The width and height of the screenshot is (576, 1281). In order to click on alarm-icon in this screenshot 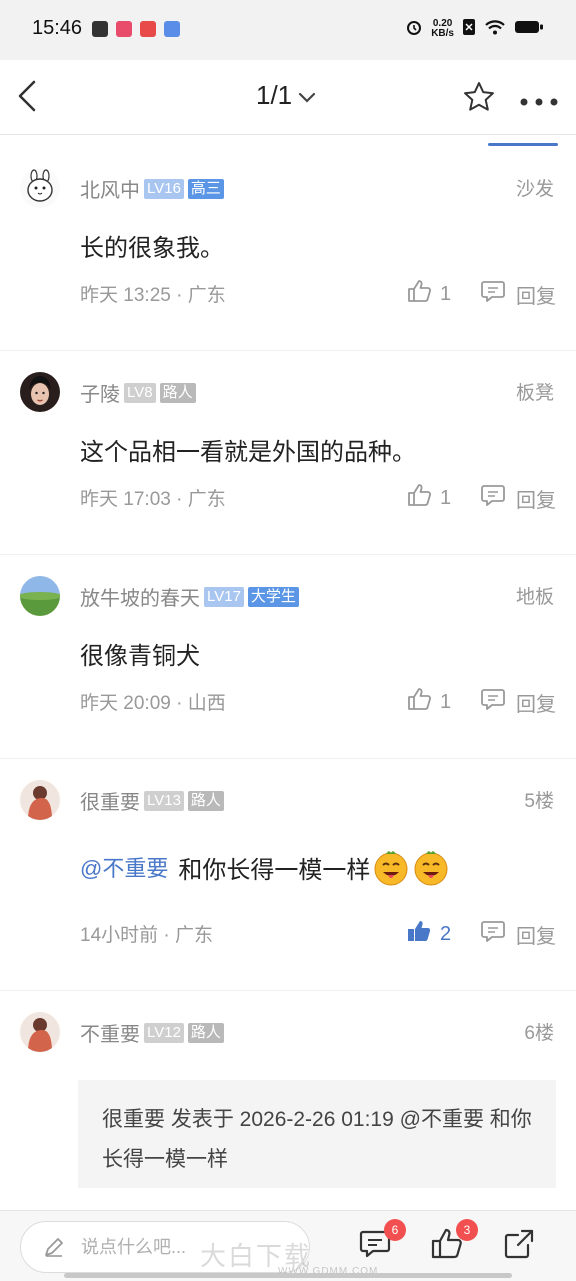, I will do `click(414, 28)`.